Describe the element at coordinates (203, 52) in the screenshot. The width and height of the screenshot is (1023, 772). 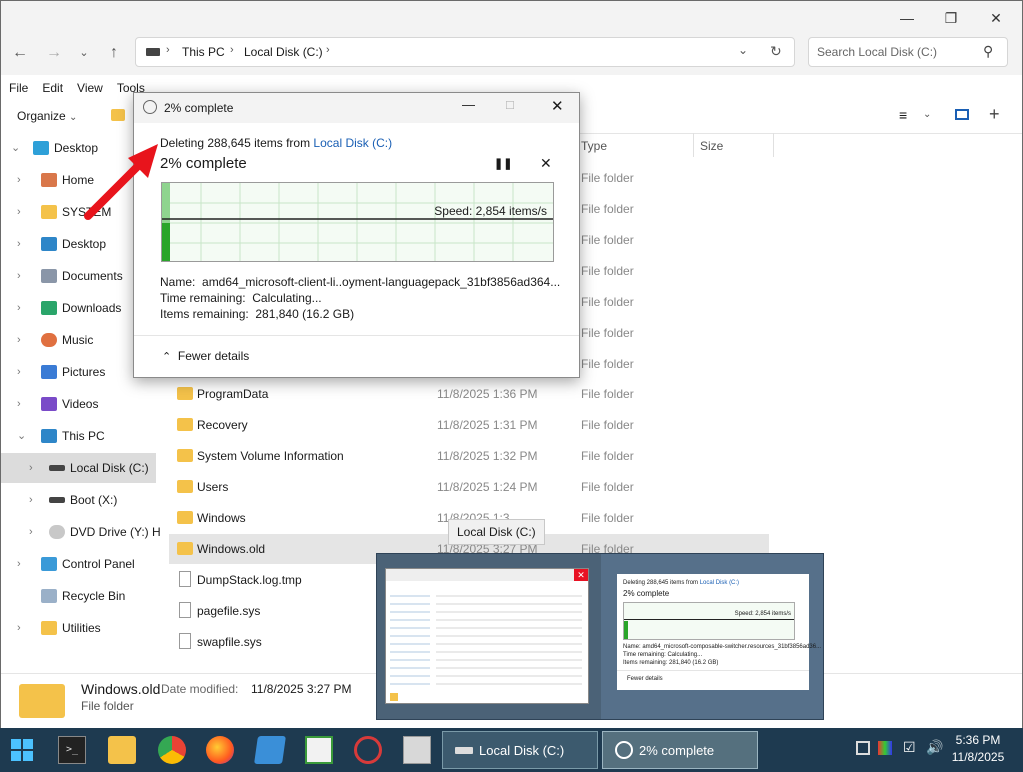
I see `breadcrumb-this-pc: This PC` at that location.